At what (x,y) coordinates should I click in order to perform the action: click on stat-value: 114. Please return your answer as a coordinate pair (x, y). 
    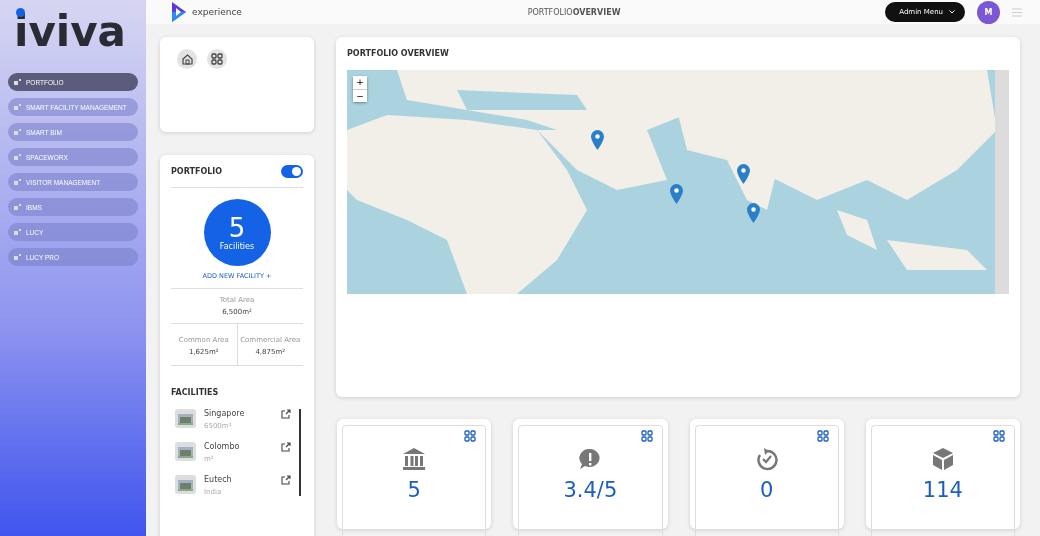
    Looking at the image, I should click on (942, 490).